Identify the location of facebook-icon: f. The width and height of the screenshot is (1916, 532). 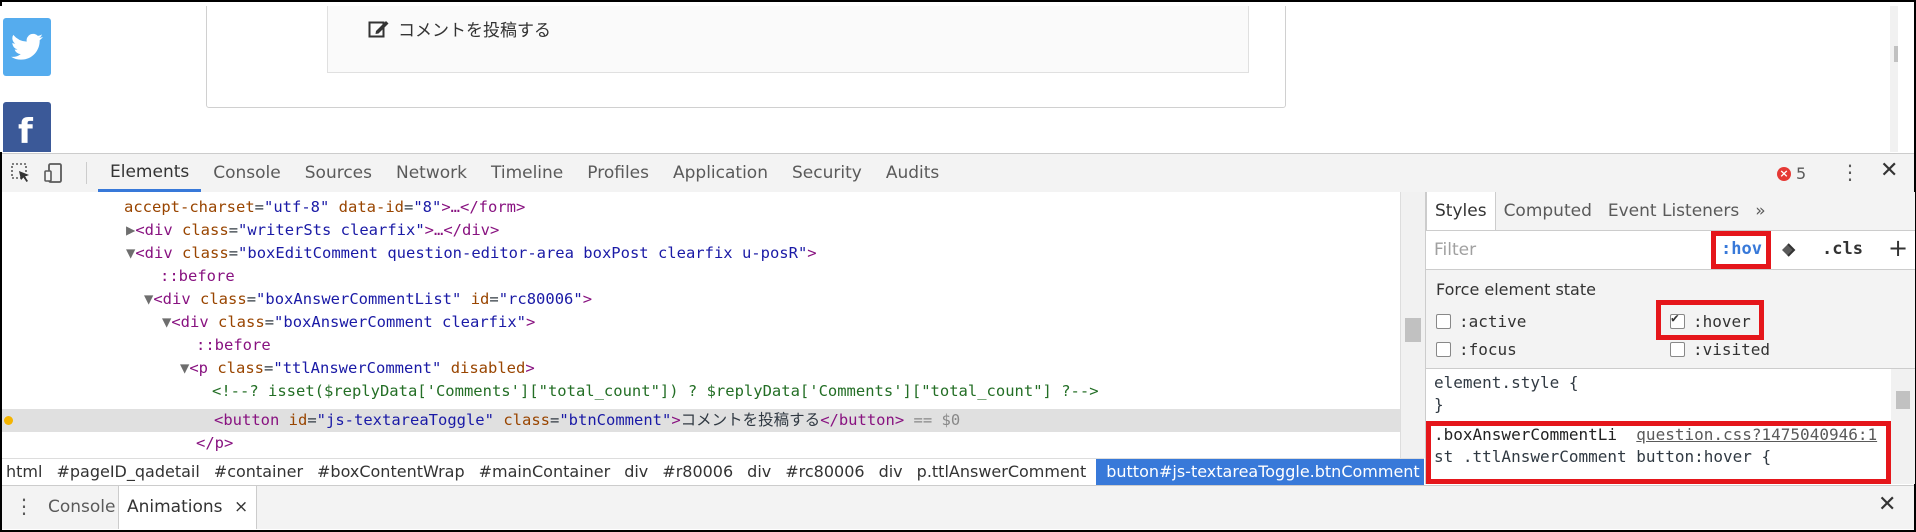
(25, 132).